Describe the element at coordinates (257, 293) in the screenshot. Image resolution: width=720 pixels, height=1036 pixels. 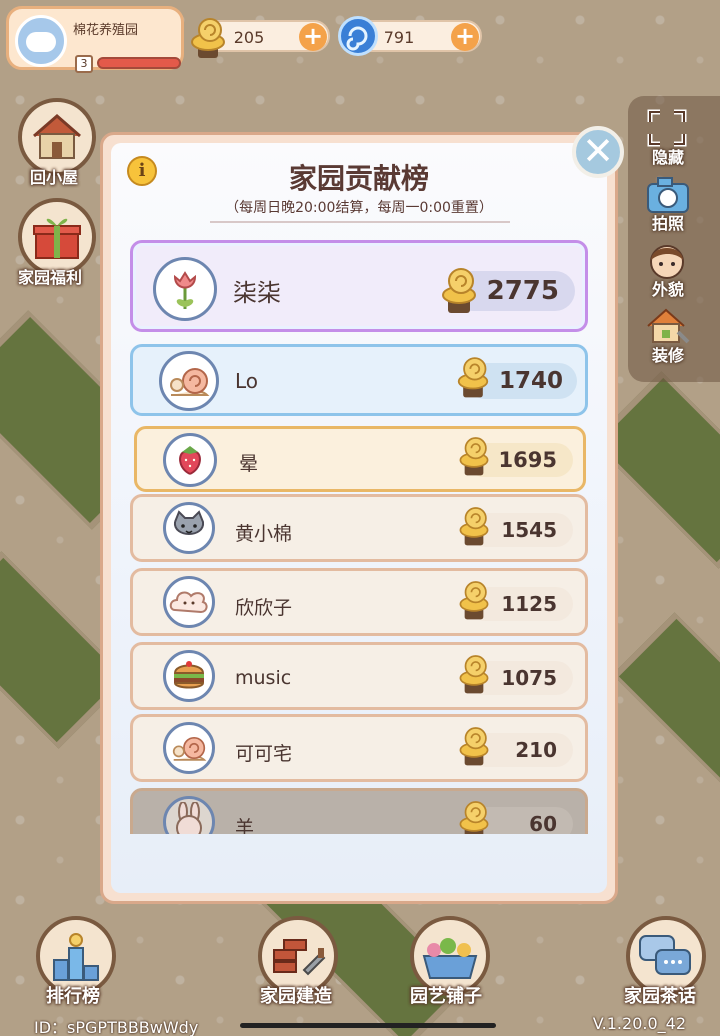
I see `player-name: 柒柒` at that location.